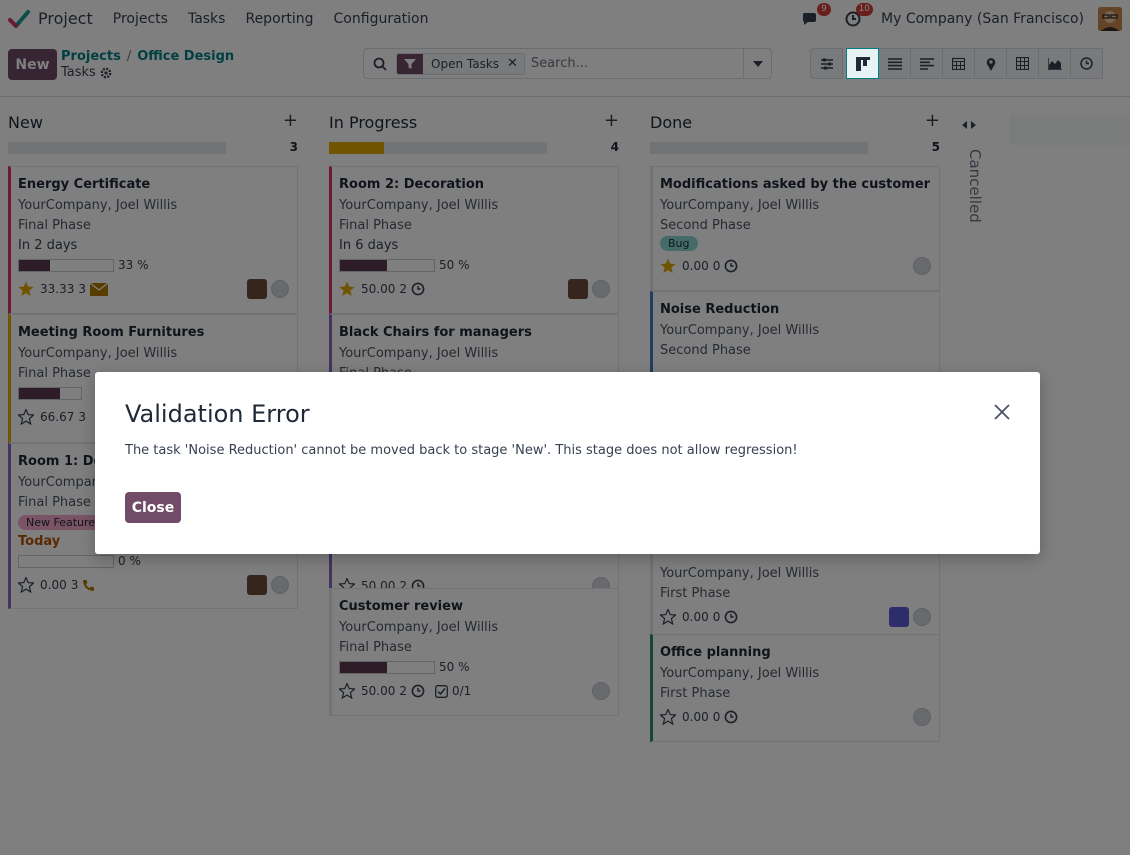 The image size is (1130, 855). I want to click on kanban-icon, so click(862, 63).